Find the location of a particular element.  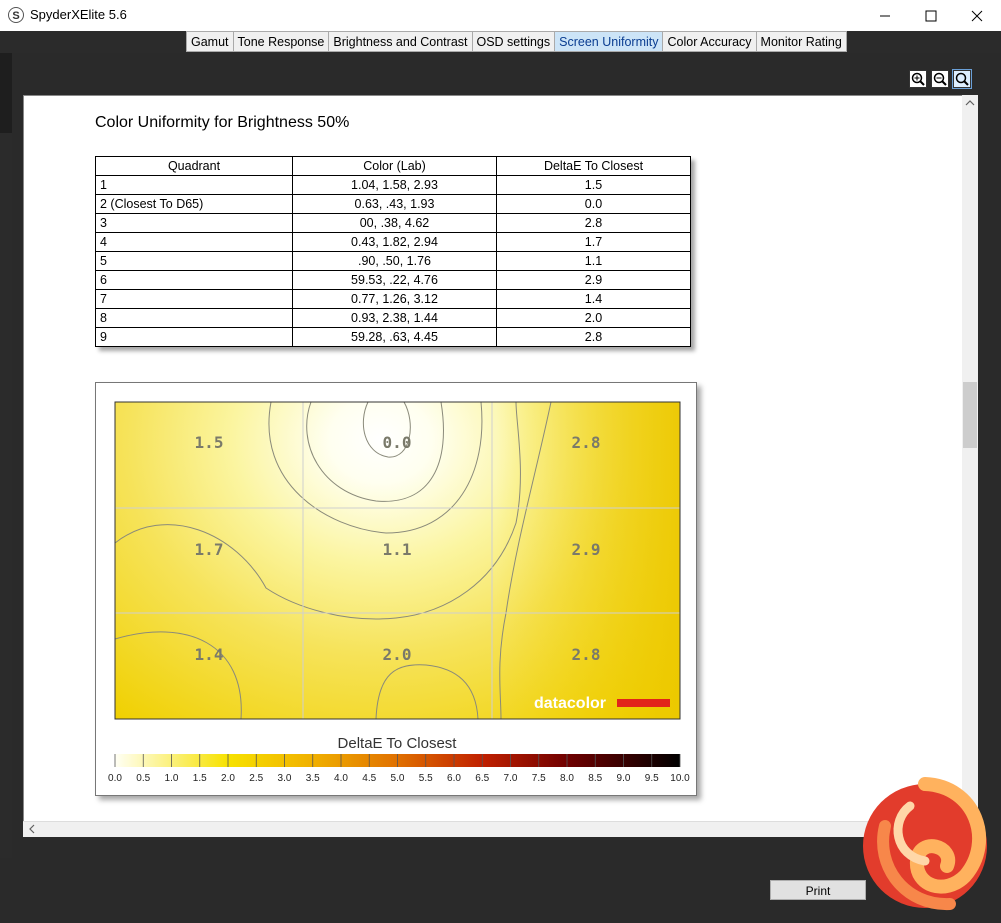

app-icon: S is located at coordinates (16, 15).